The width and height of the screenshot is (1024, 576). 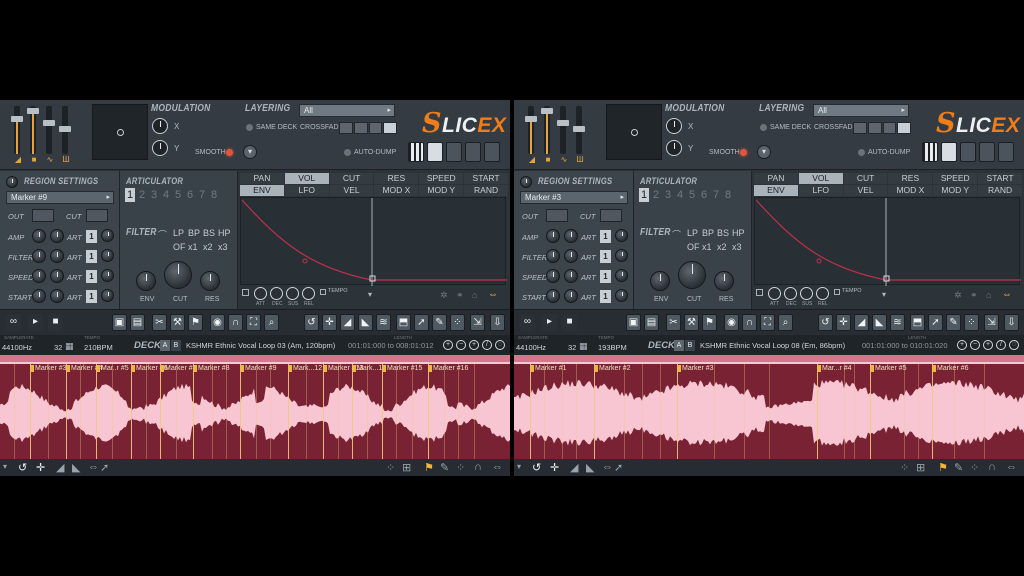 I want to click on tab-mod-x: MOD X, so click(x=910, y=190).